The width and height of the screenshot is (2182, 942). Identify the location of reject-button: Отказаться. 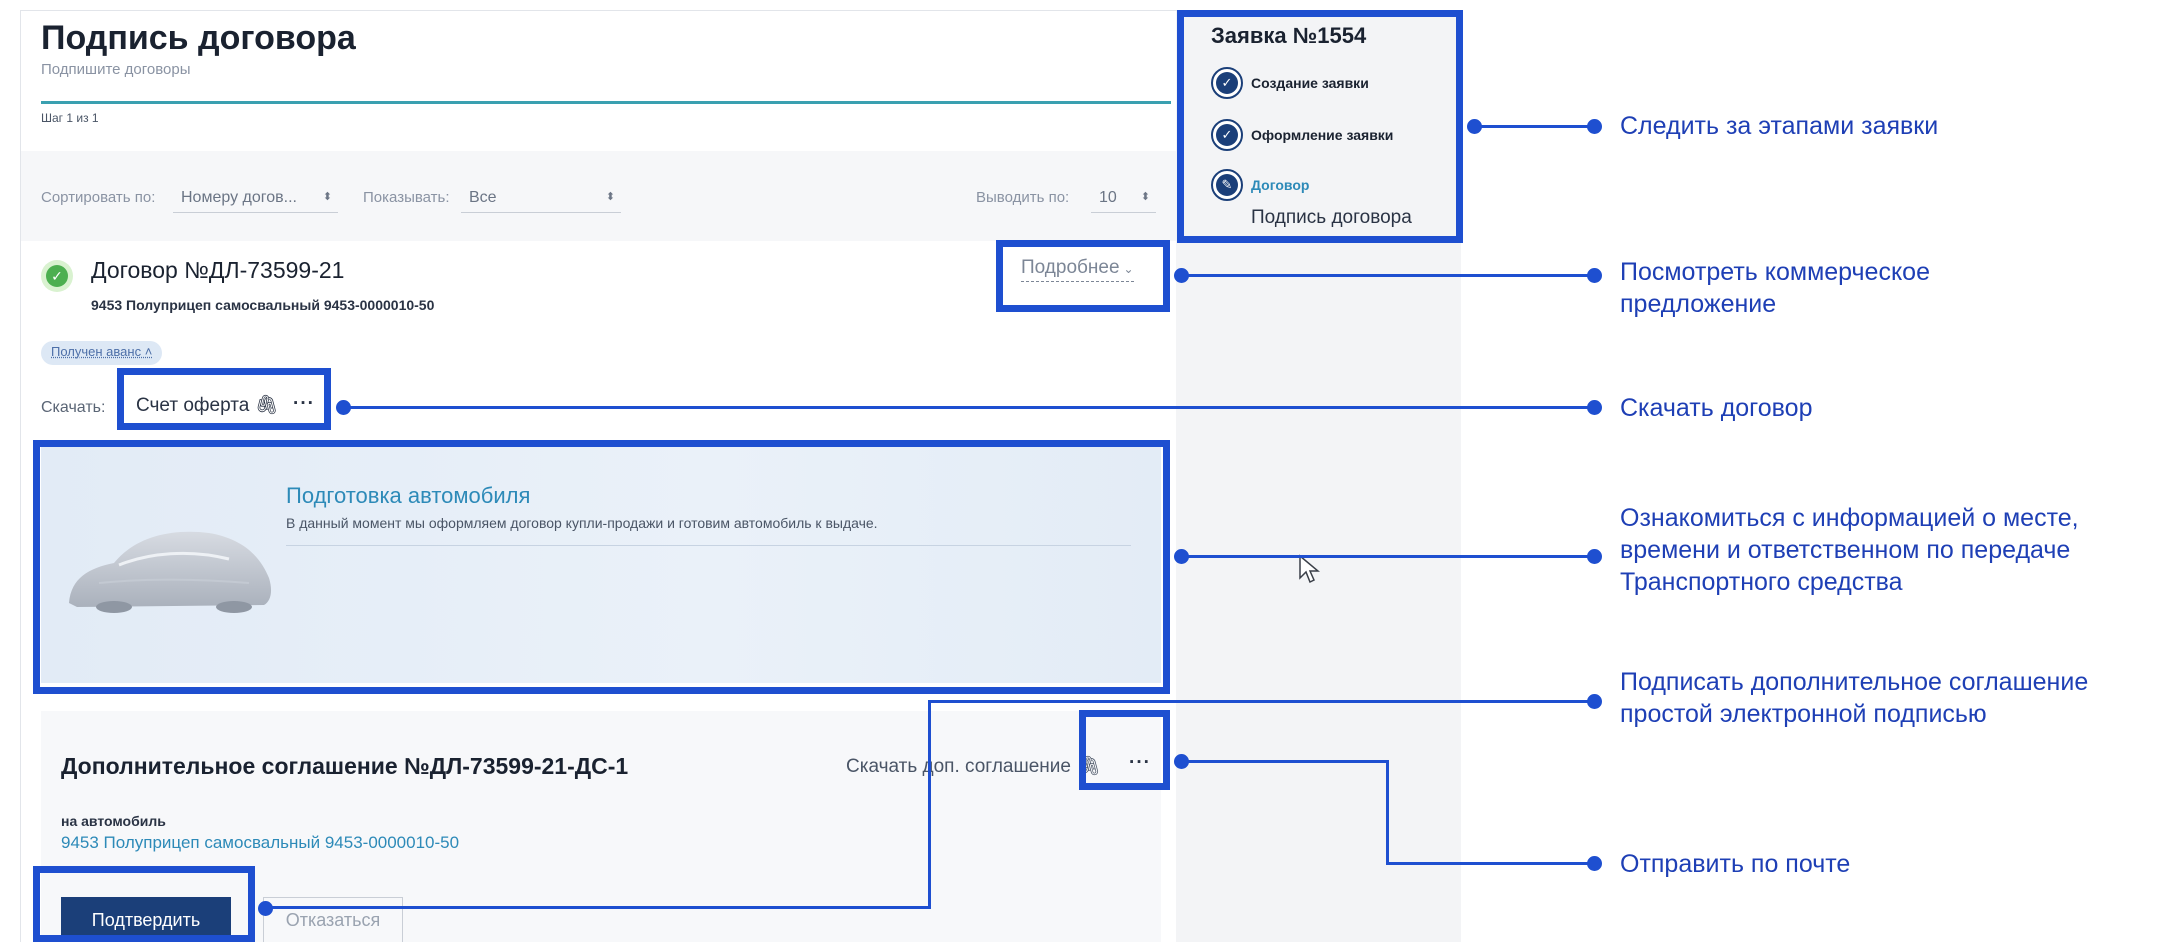
(333, 919).